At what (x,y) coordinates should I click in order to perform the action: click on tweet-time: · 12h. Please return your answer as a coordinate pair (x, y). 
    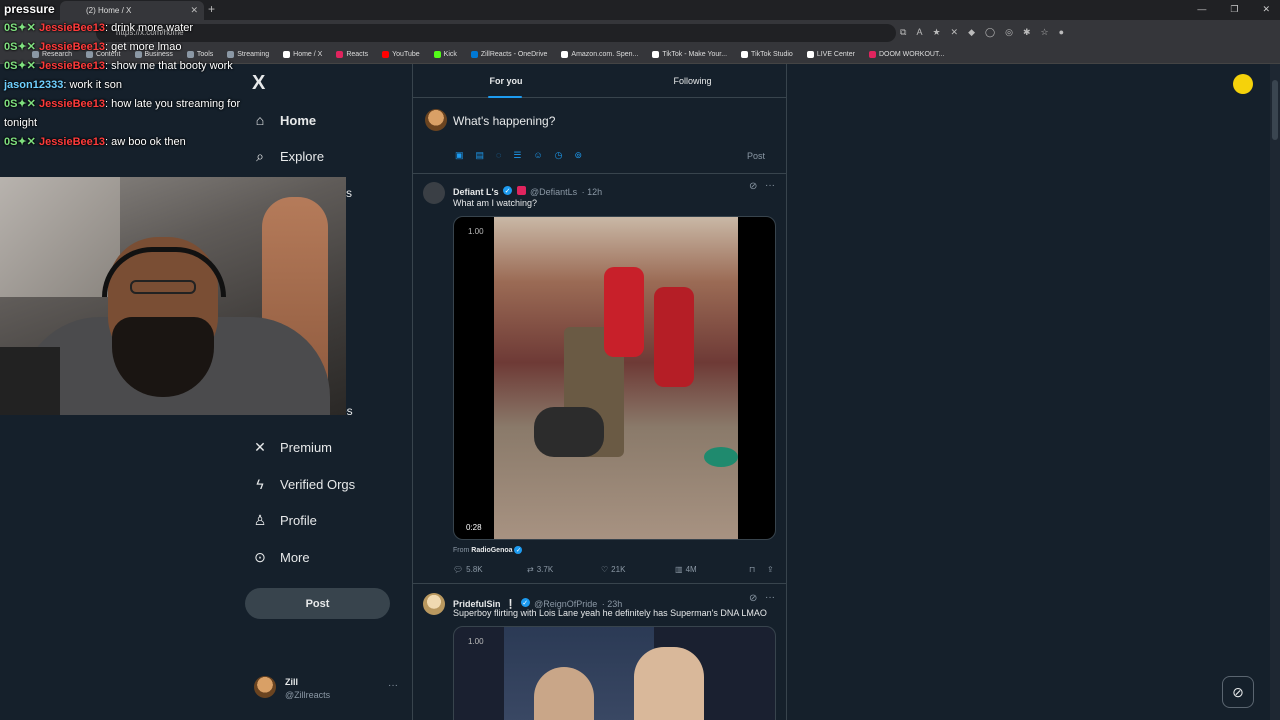
    Looking at the image, I should click on (592, 192).